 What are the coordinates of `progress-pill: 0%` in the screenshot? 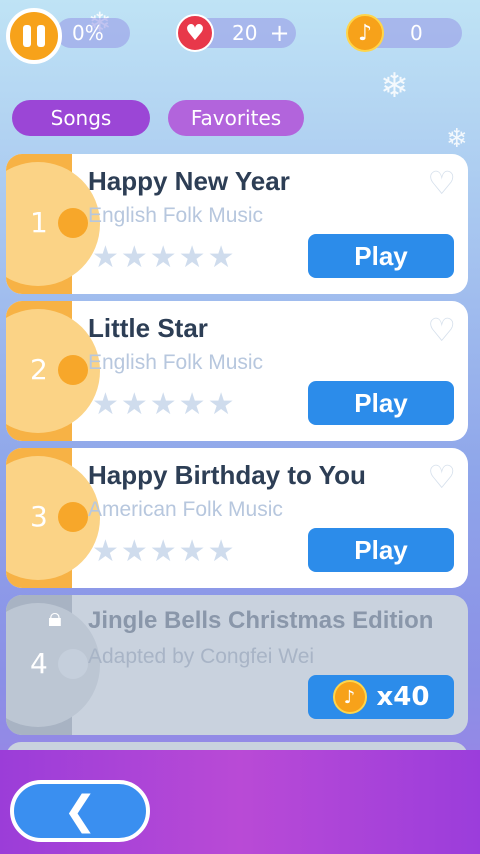 It's located at (93, 33).